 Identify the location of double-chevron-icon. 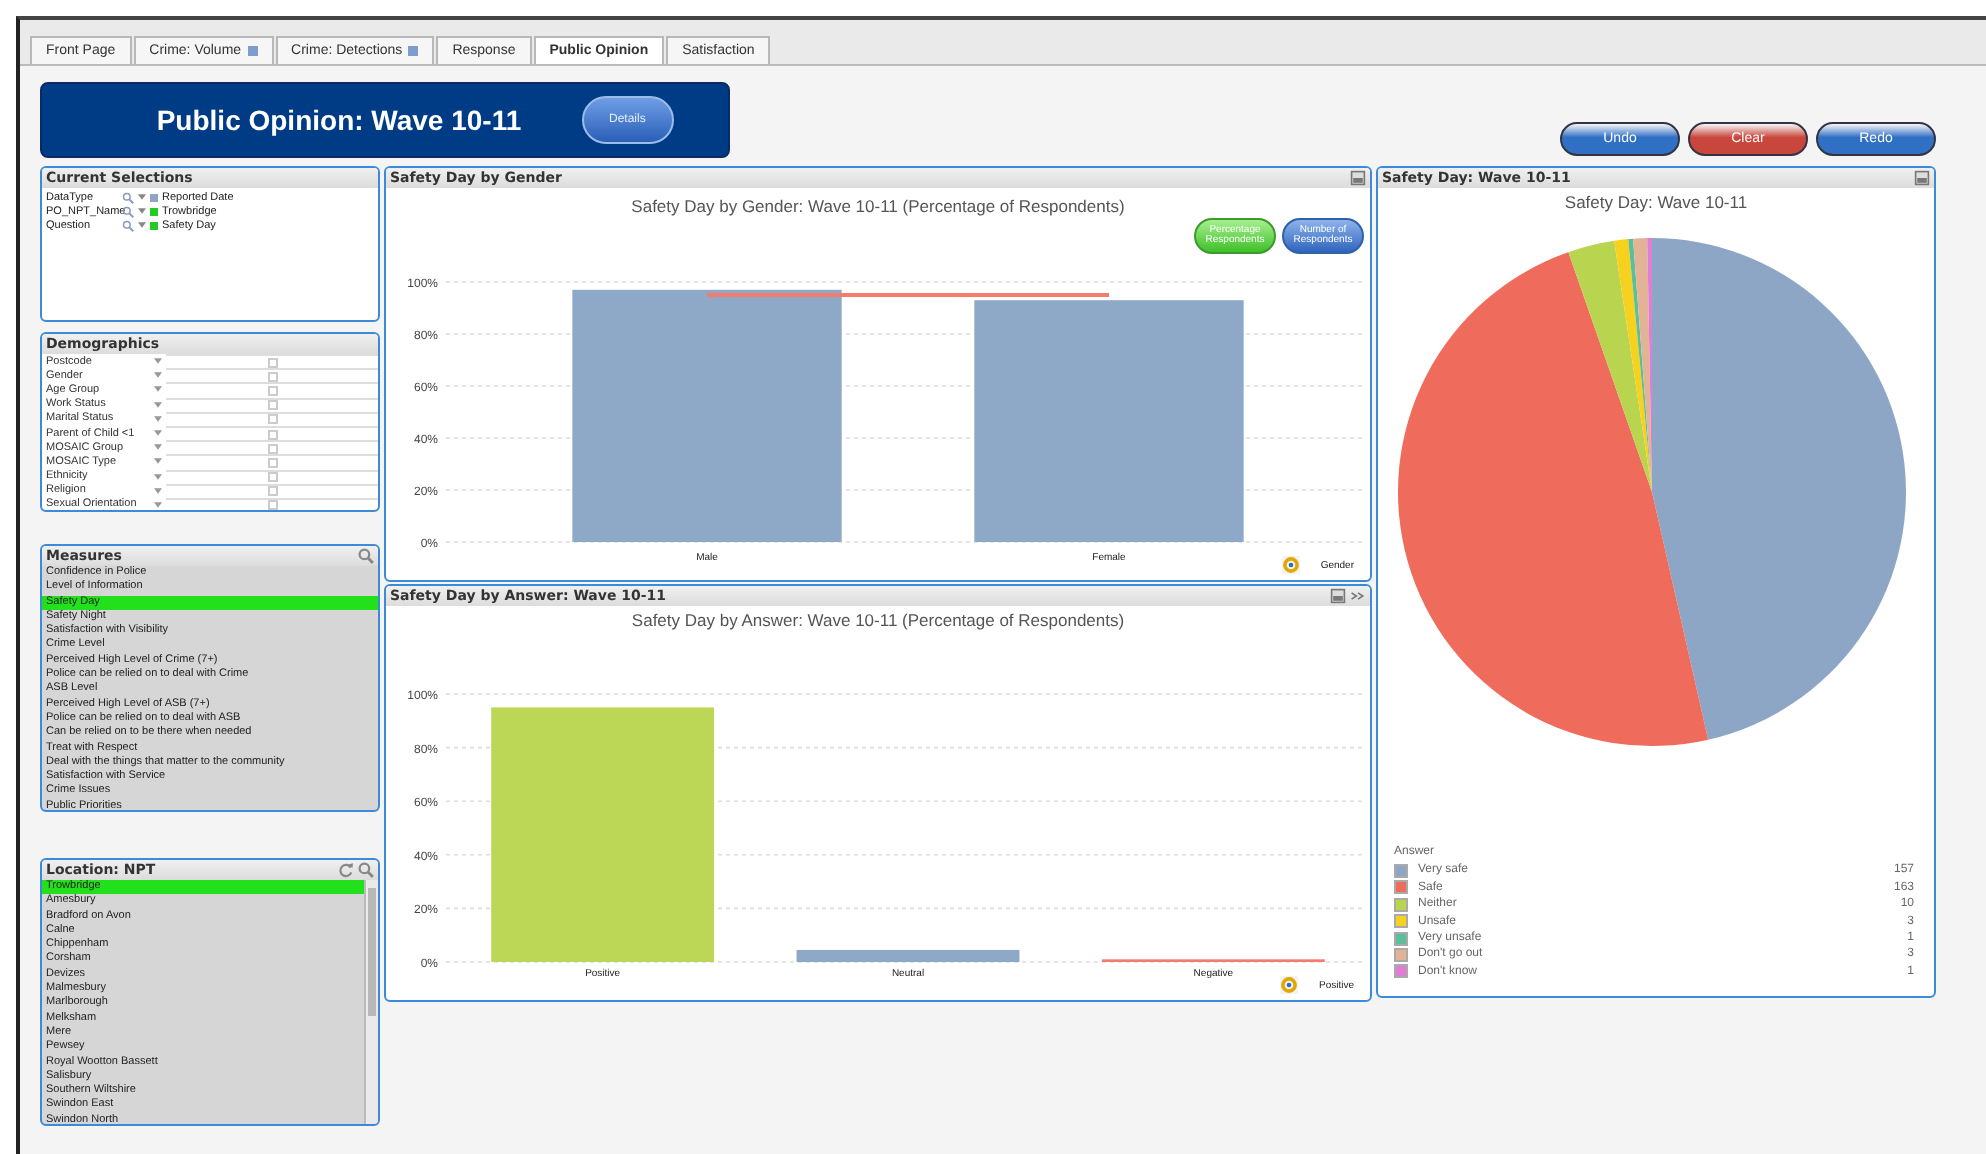
(1358, 596).